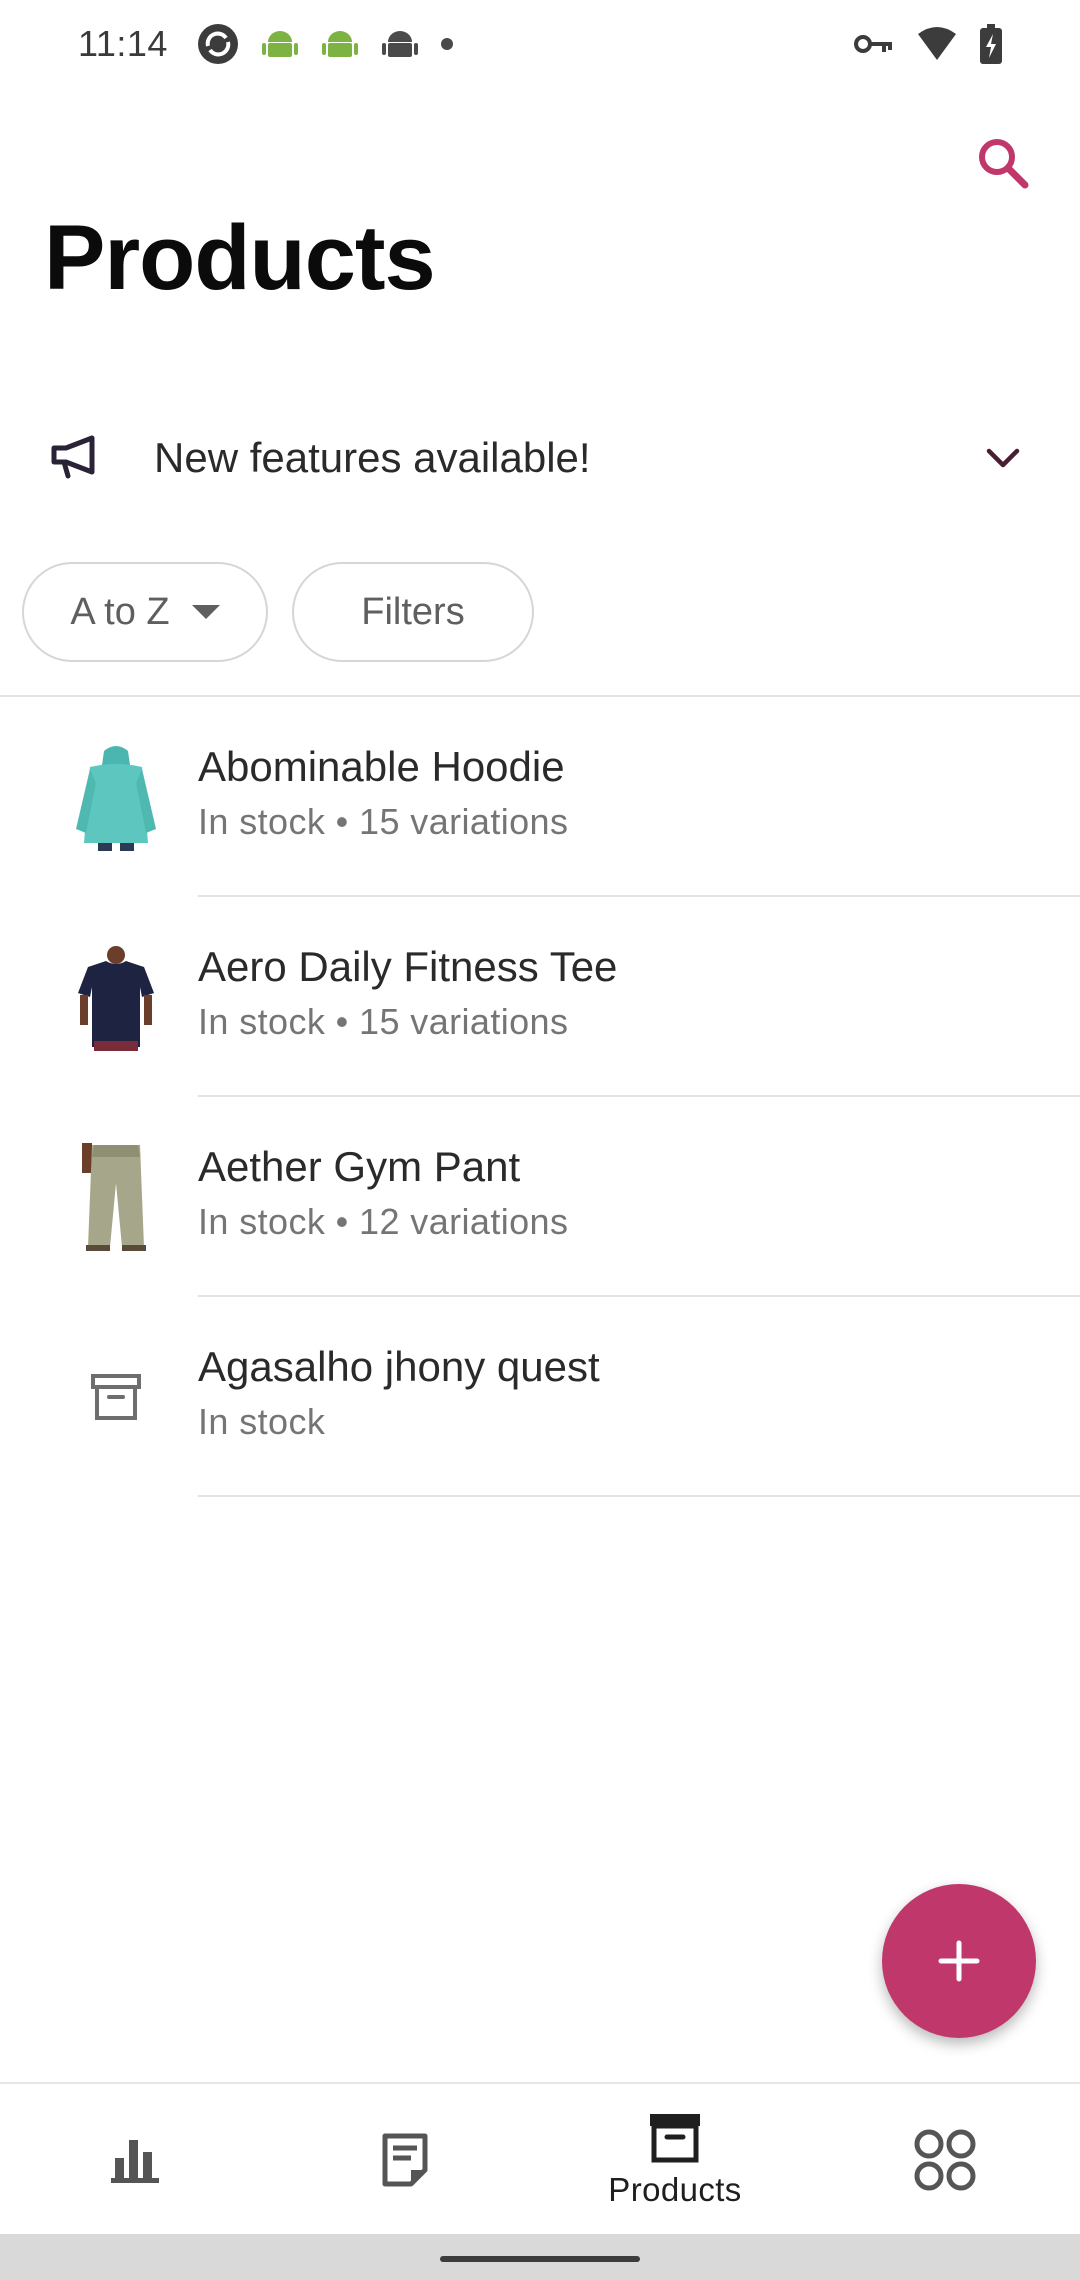  I want to click on status-bar: 11:14, so click(540, 44).